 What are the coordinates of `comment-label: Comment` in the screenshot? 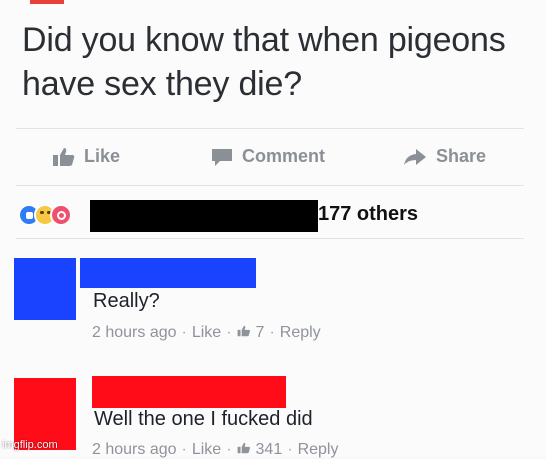 It's located at (284, 156).